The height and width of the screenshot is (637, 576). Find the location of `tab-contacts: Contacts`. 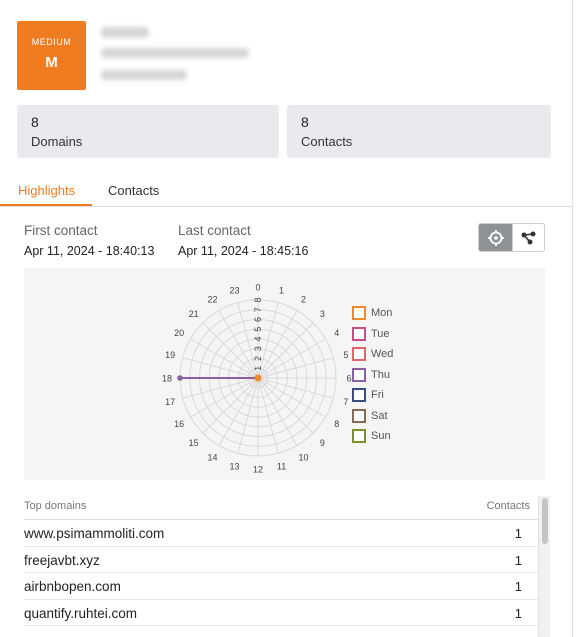

tab-contacts: Contacts is located at coordinates (133, 190).